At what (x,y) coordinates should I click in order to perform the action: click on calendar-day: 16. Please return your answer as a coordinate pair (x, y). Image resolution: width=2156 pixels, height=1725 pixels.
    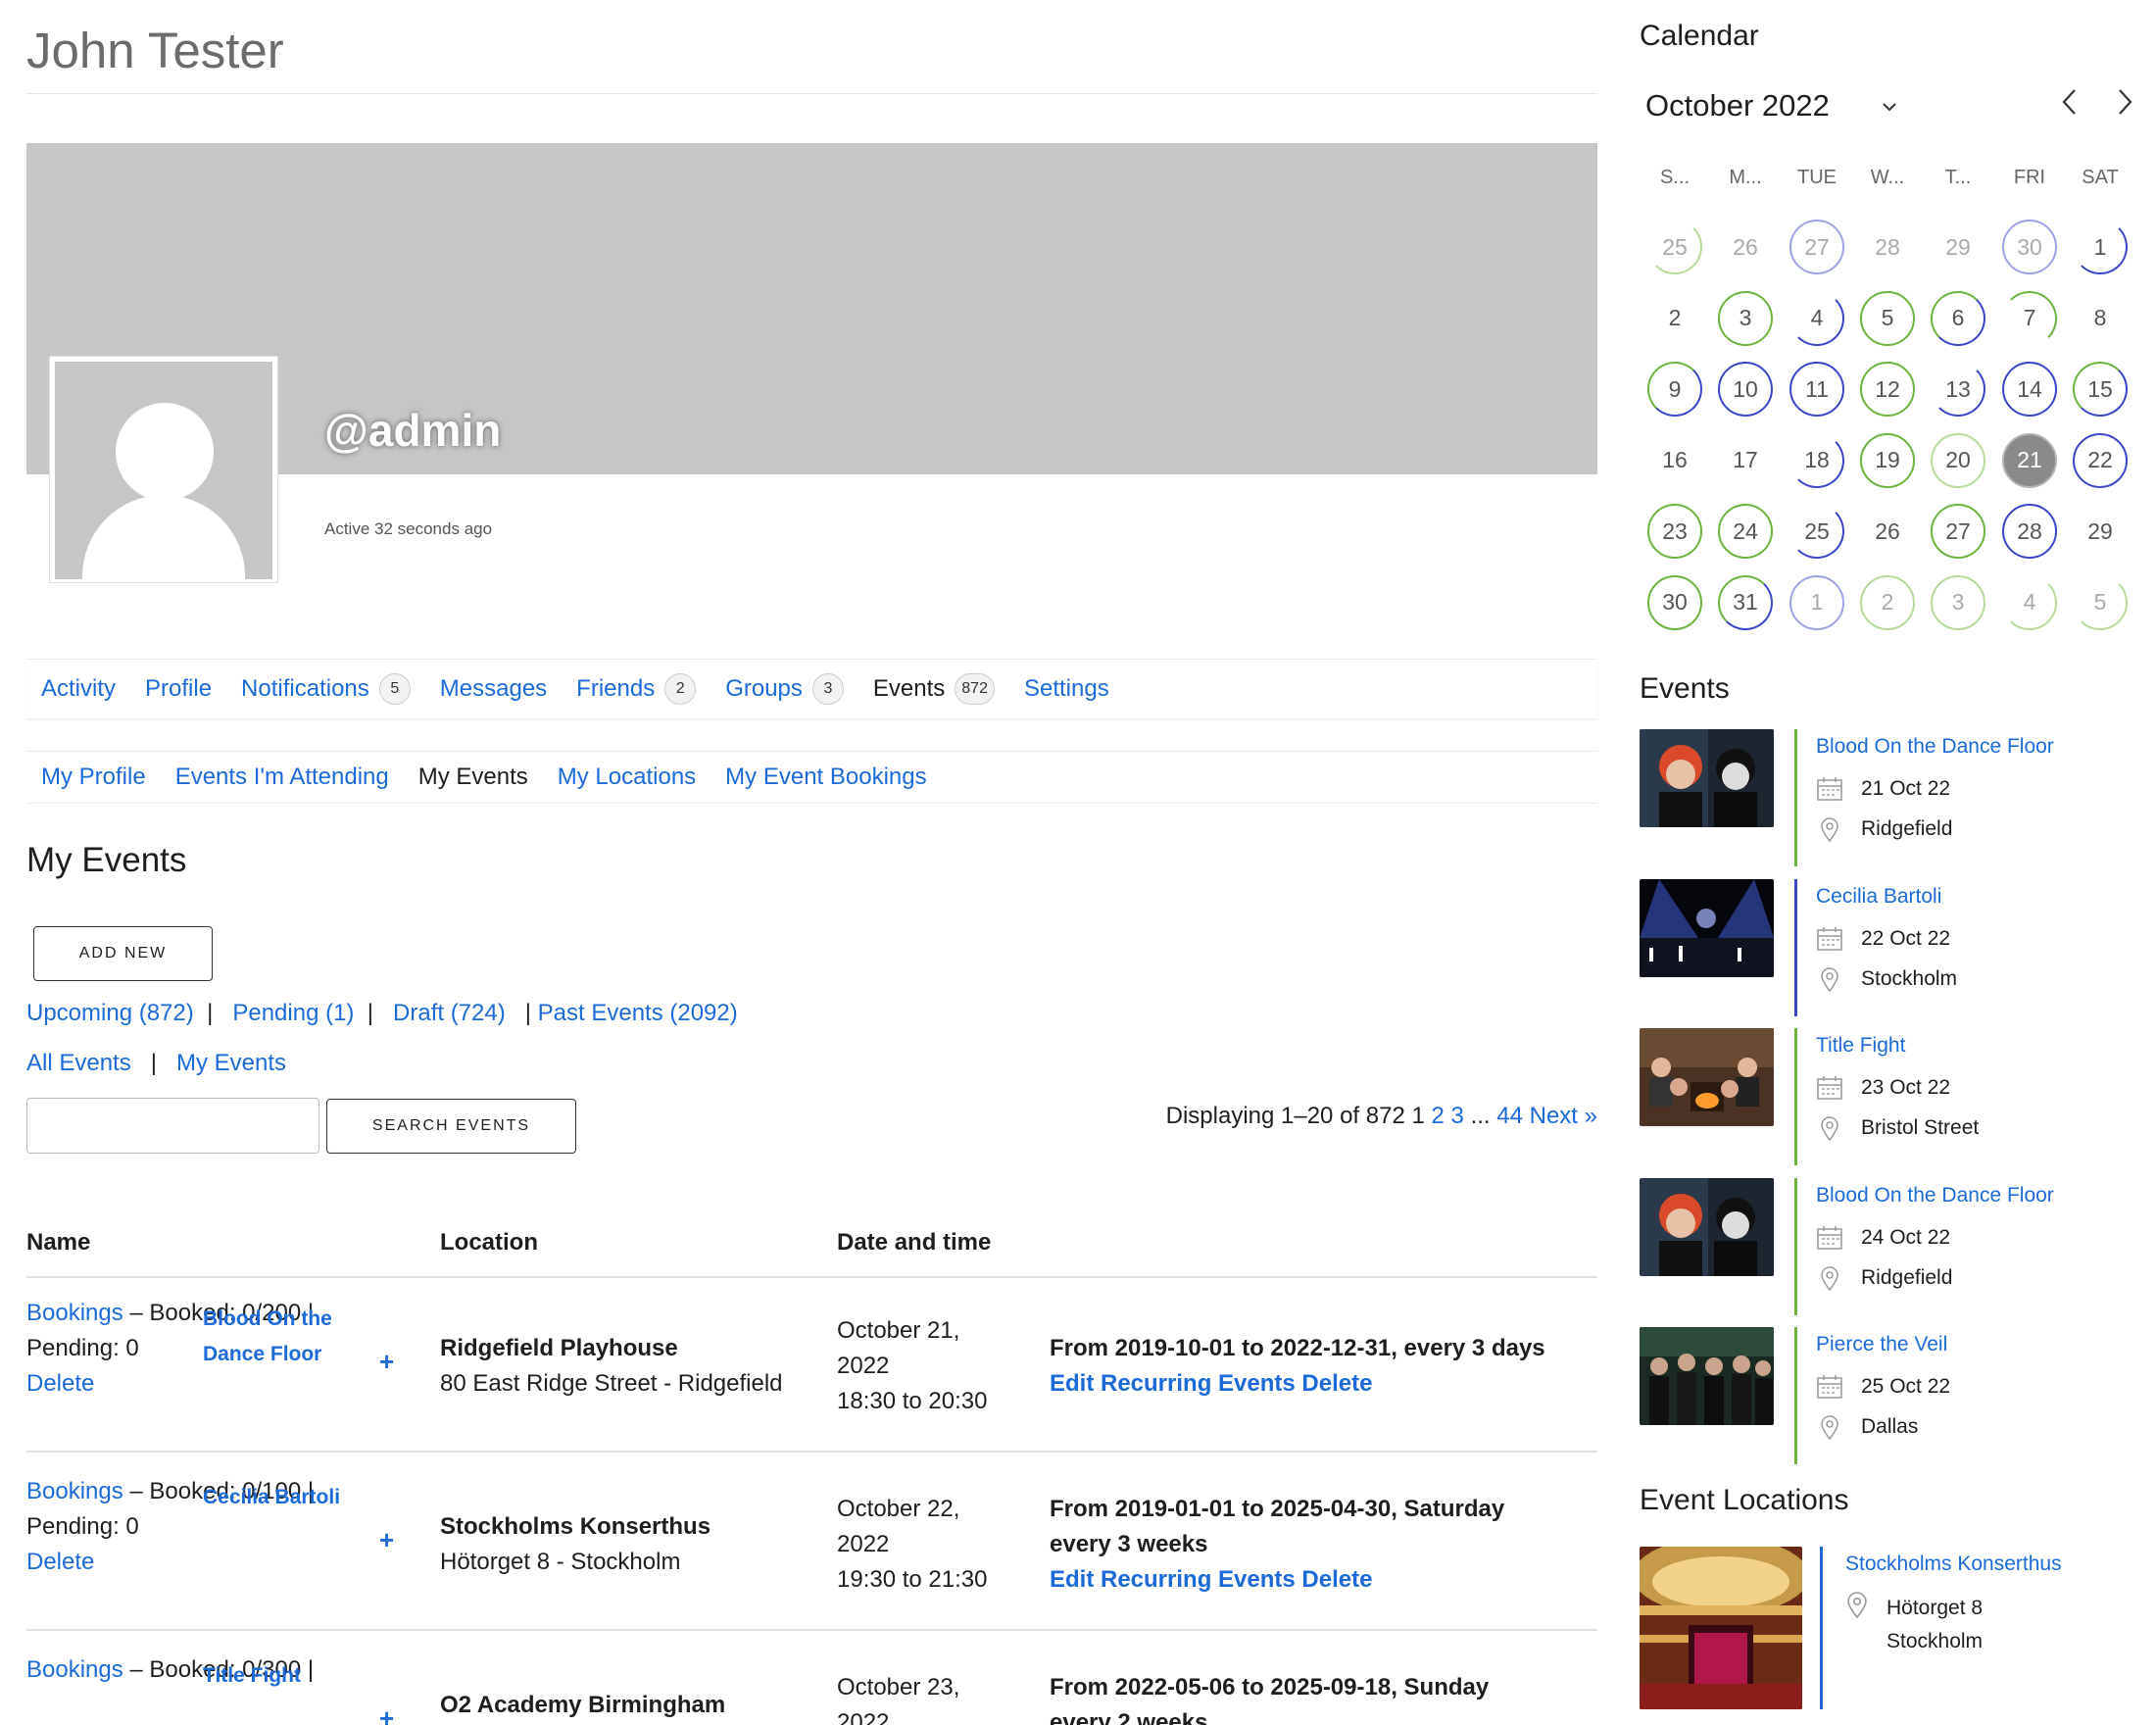
    Looking at the image, I should click on (1674, 460).